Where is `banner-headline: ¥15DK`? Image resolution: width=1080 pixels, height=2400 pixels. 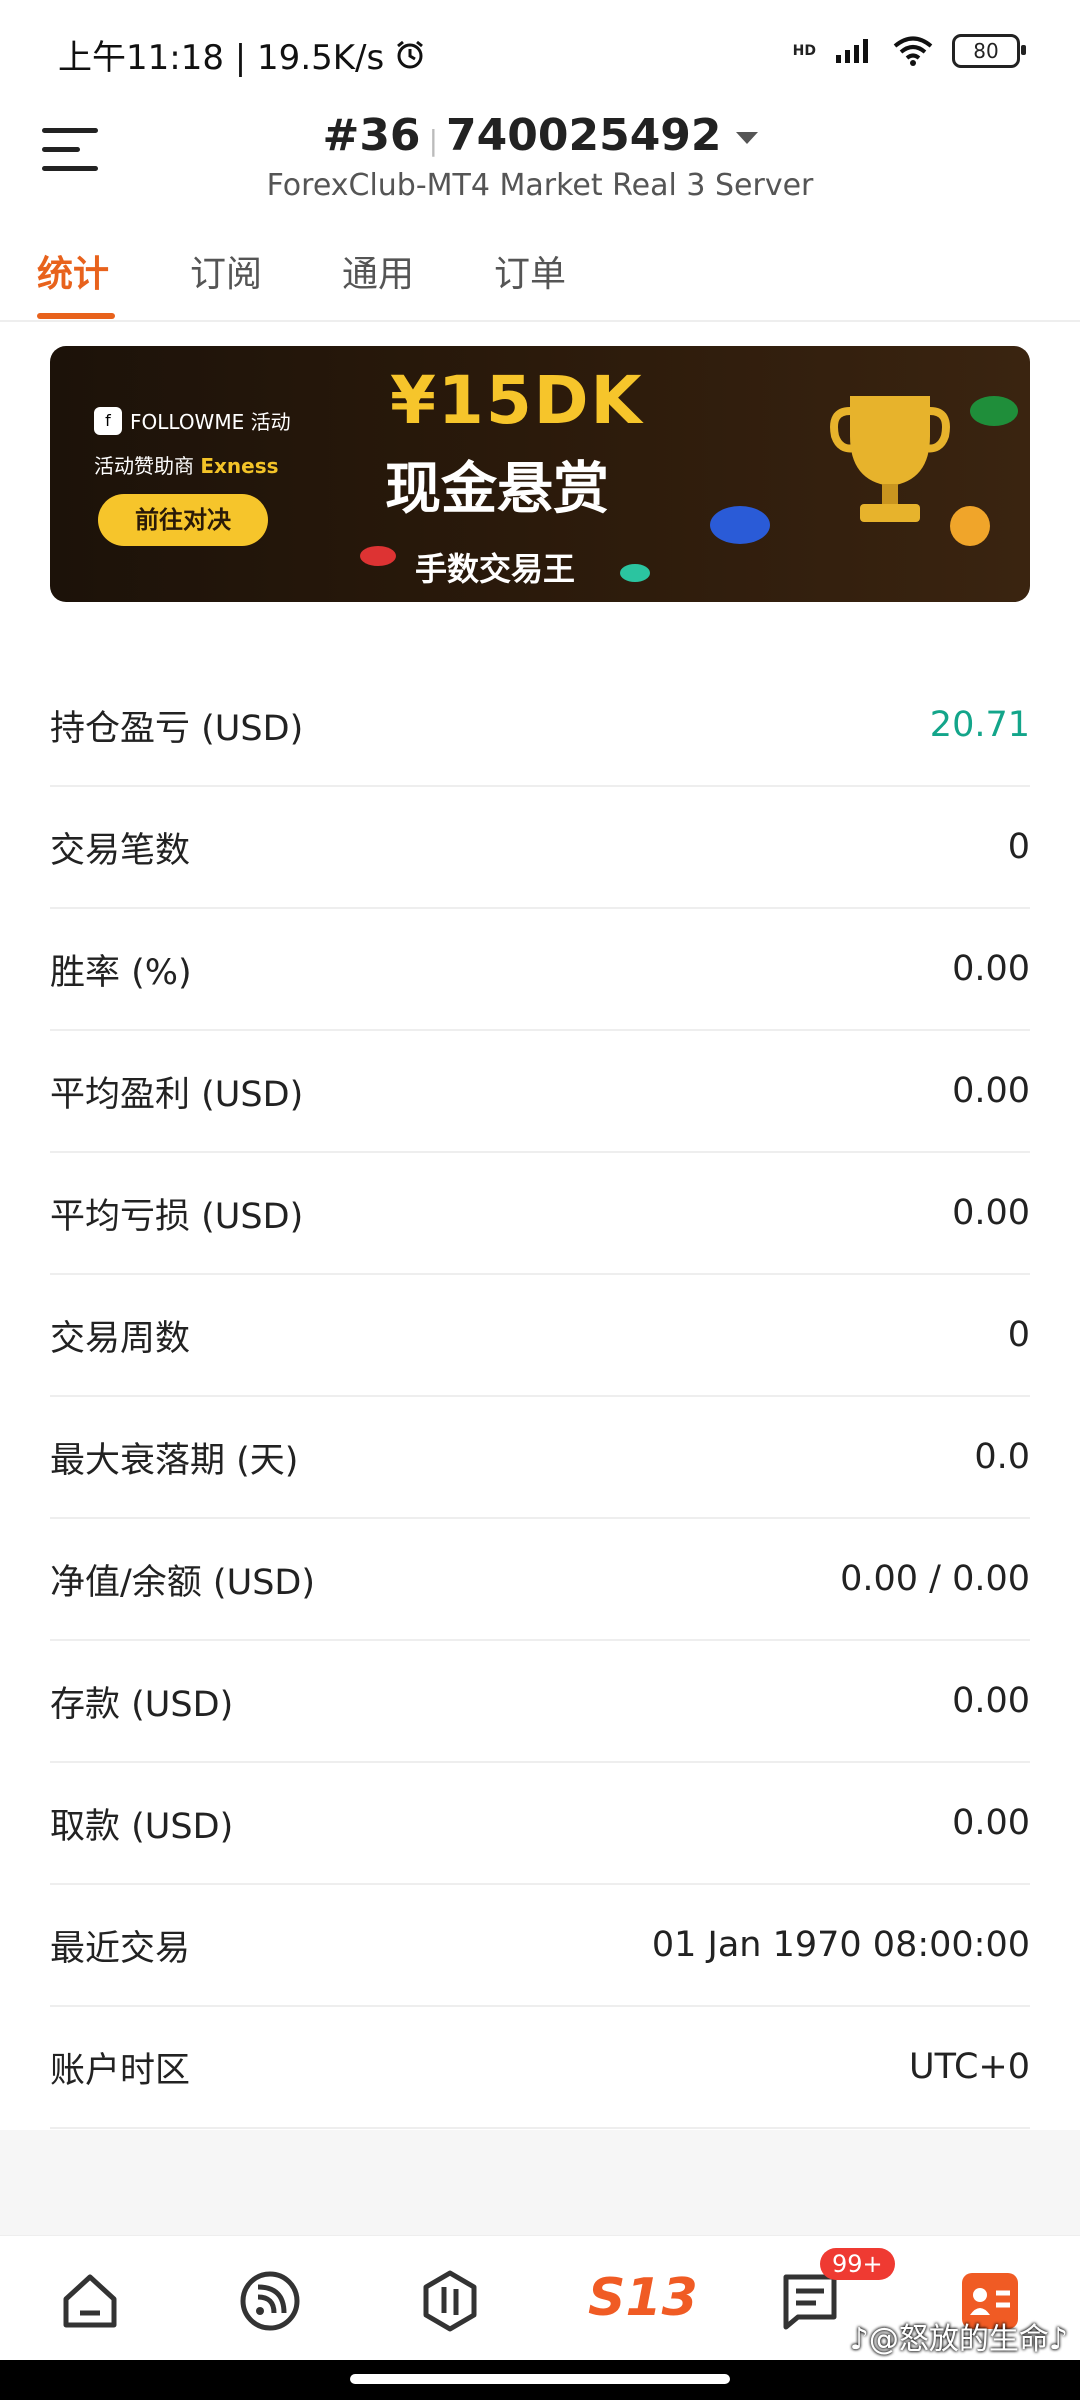
banner-headline: ¥15DK is located at coordinates (517, 400).